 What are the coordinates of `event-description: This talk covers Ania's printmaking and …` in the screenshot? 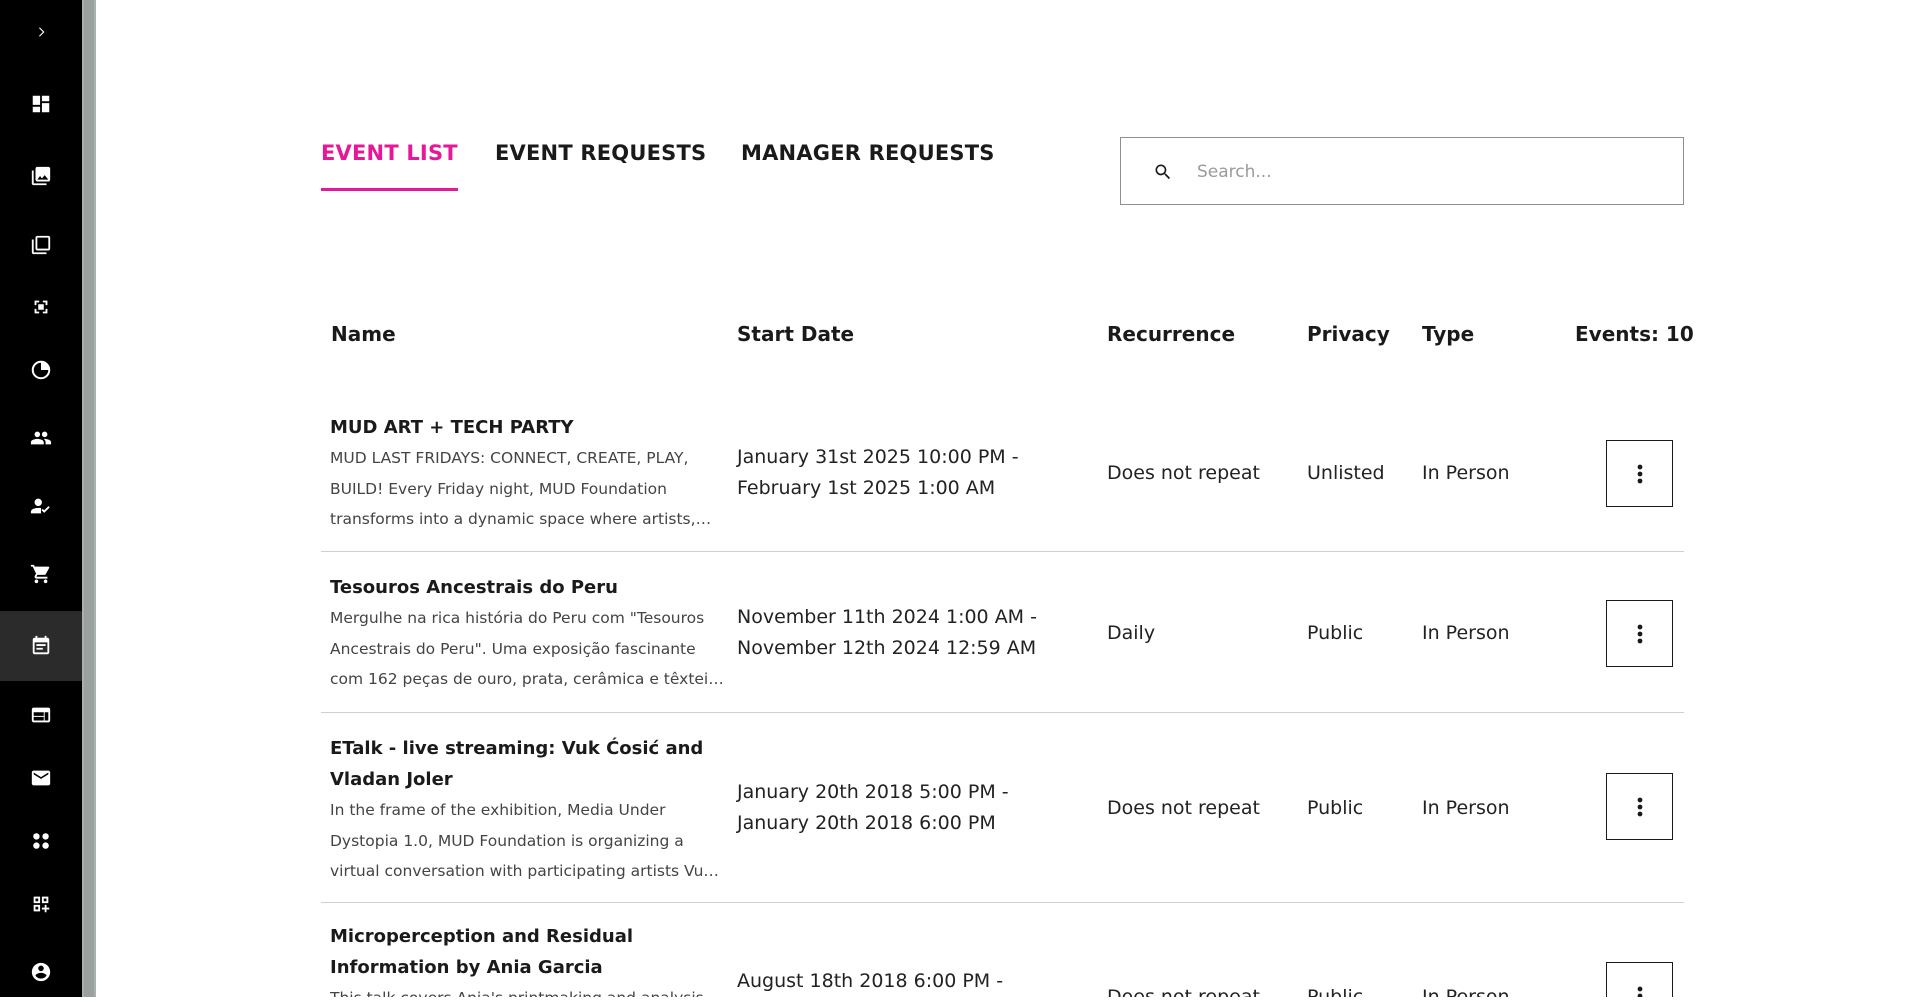 It's located at (527, 990).